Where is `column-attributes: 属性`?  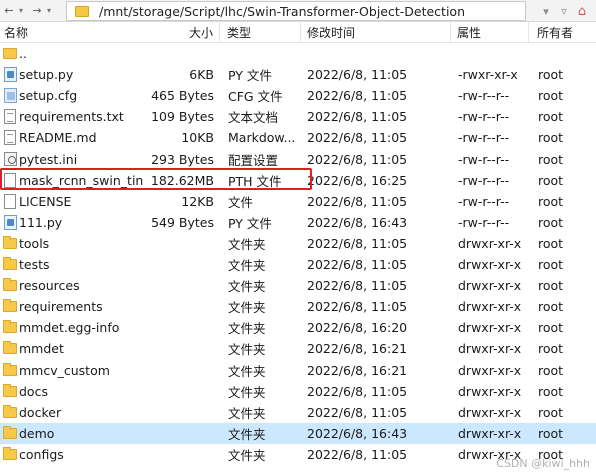
column-attributes: 属性 is located at coordinates (490, 32).